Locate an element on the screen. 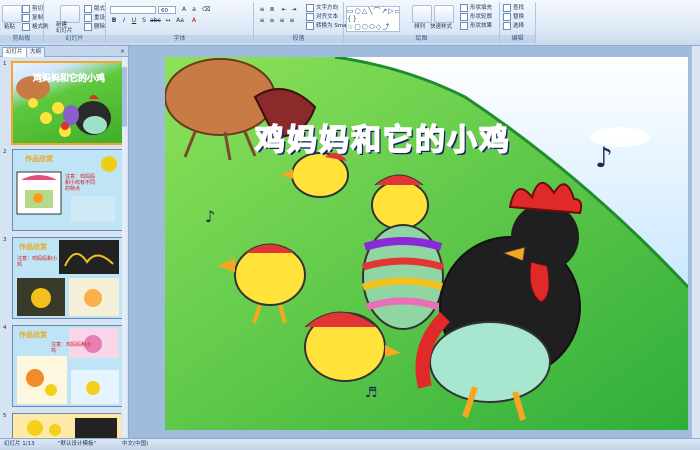 The image size is (700, 450). panel-tabs: 幻灯片 大纲 × is located at coordinates (64, 51).